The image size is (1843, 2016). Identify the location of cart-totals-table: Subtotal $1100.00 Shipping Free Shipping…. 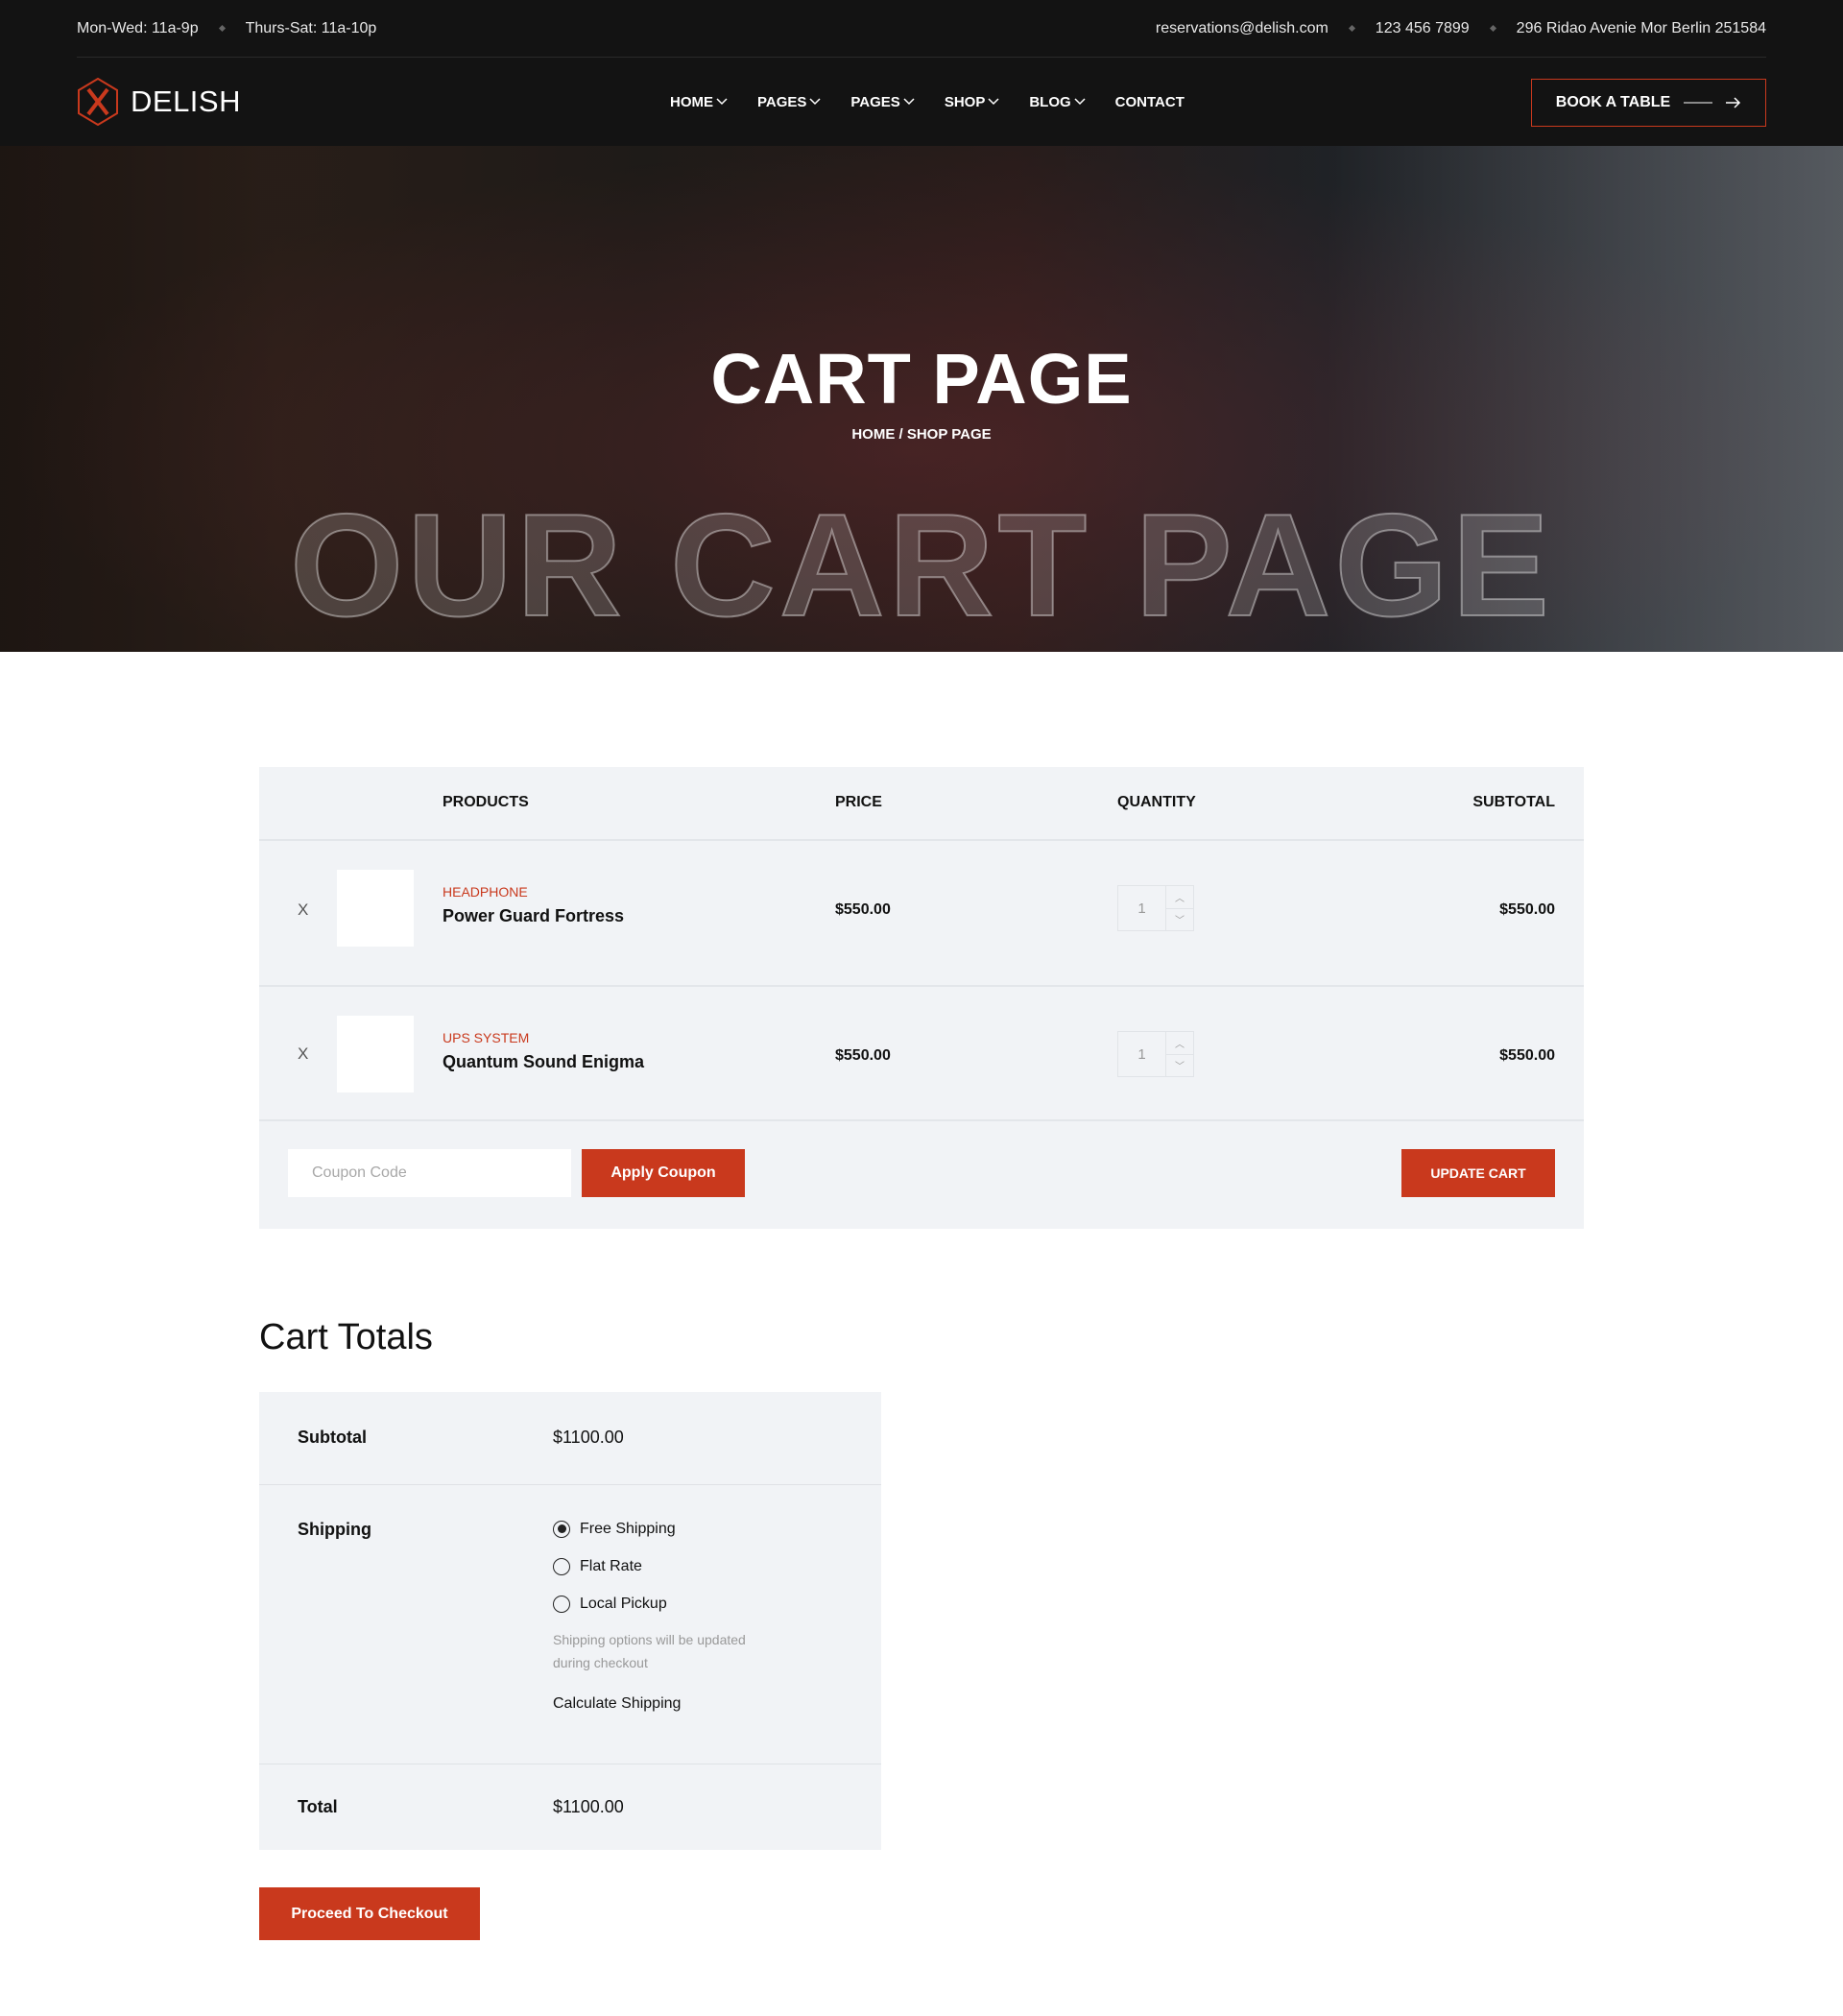
(570, 1621).